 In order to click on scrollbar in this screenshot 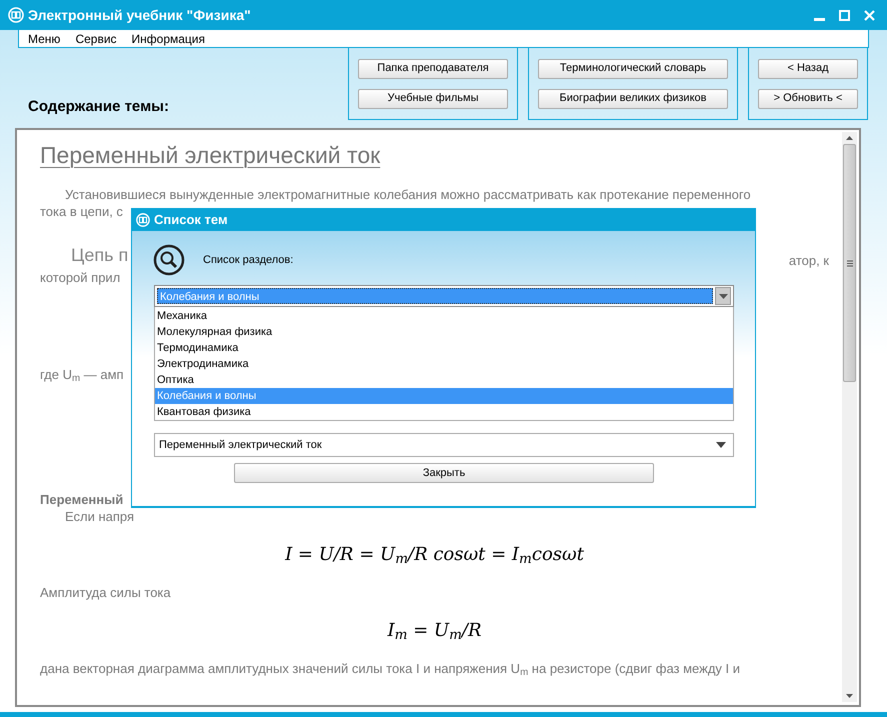, I will do `click(849, 417)`.